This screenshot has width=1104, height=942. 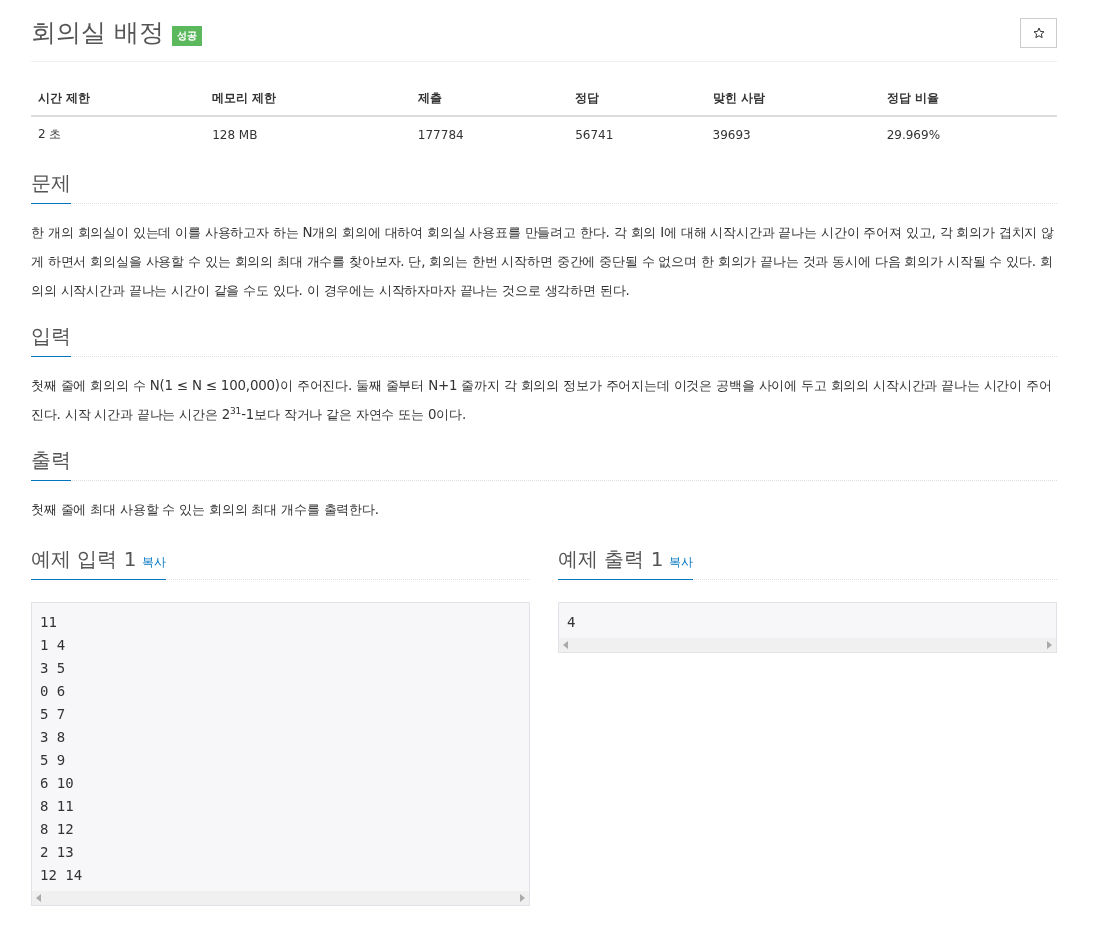 What do you see at coordinates (118, 134) in the screenshot?
I see `table-cell: 2 초` at bounding box center [118, 134].